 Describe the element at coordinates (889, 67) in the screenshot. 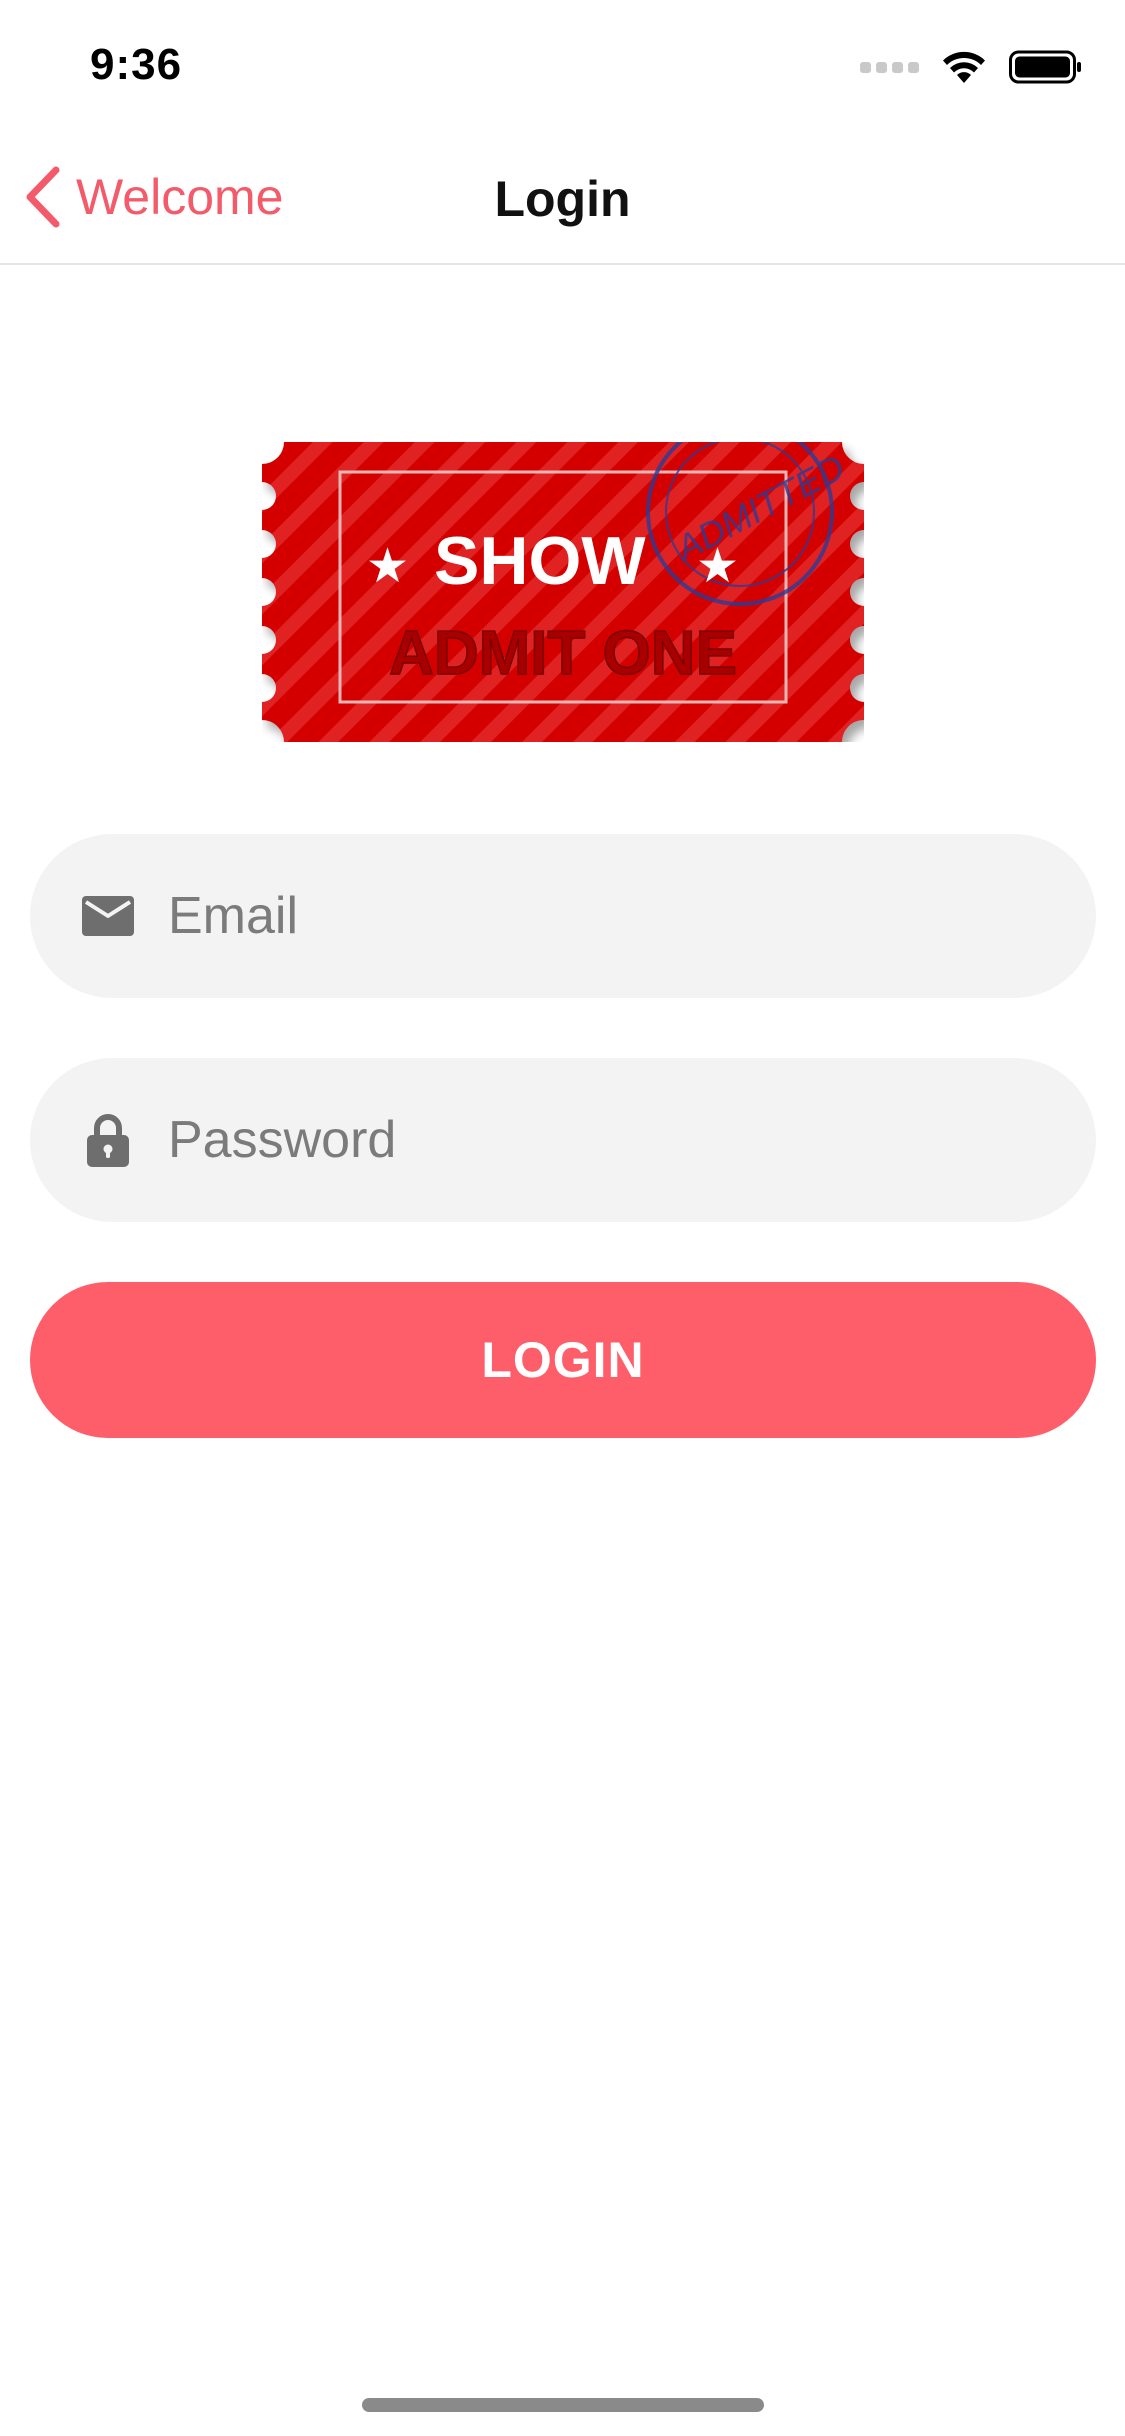

I see `cellular-signal-icon` at that location.